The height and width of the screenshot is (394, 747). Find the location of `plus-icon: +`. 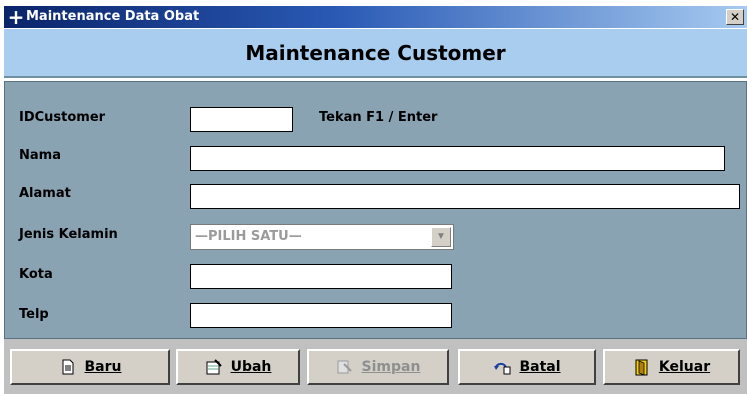

plus-icon: + is located at coordinates (16, 17).